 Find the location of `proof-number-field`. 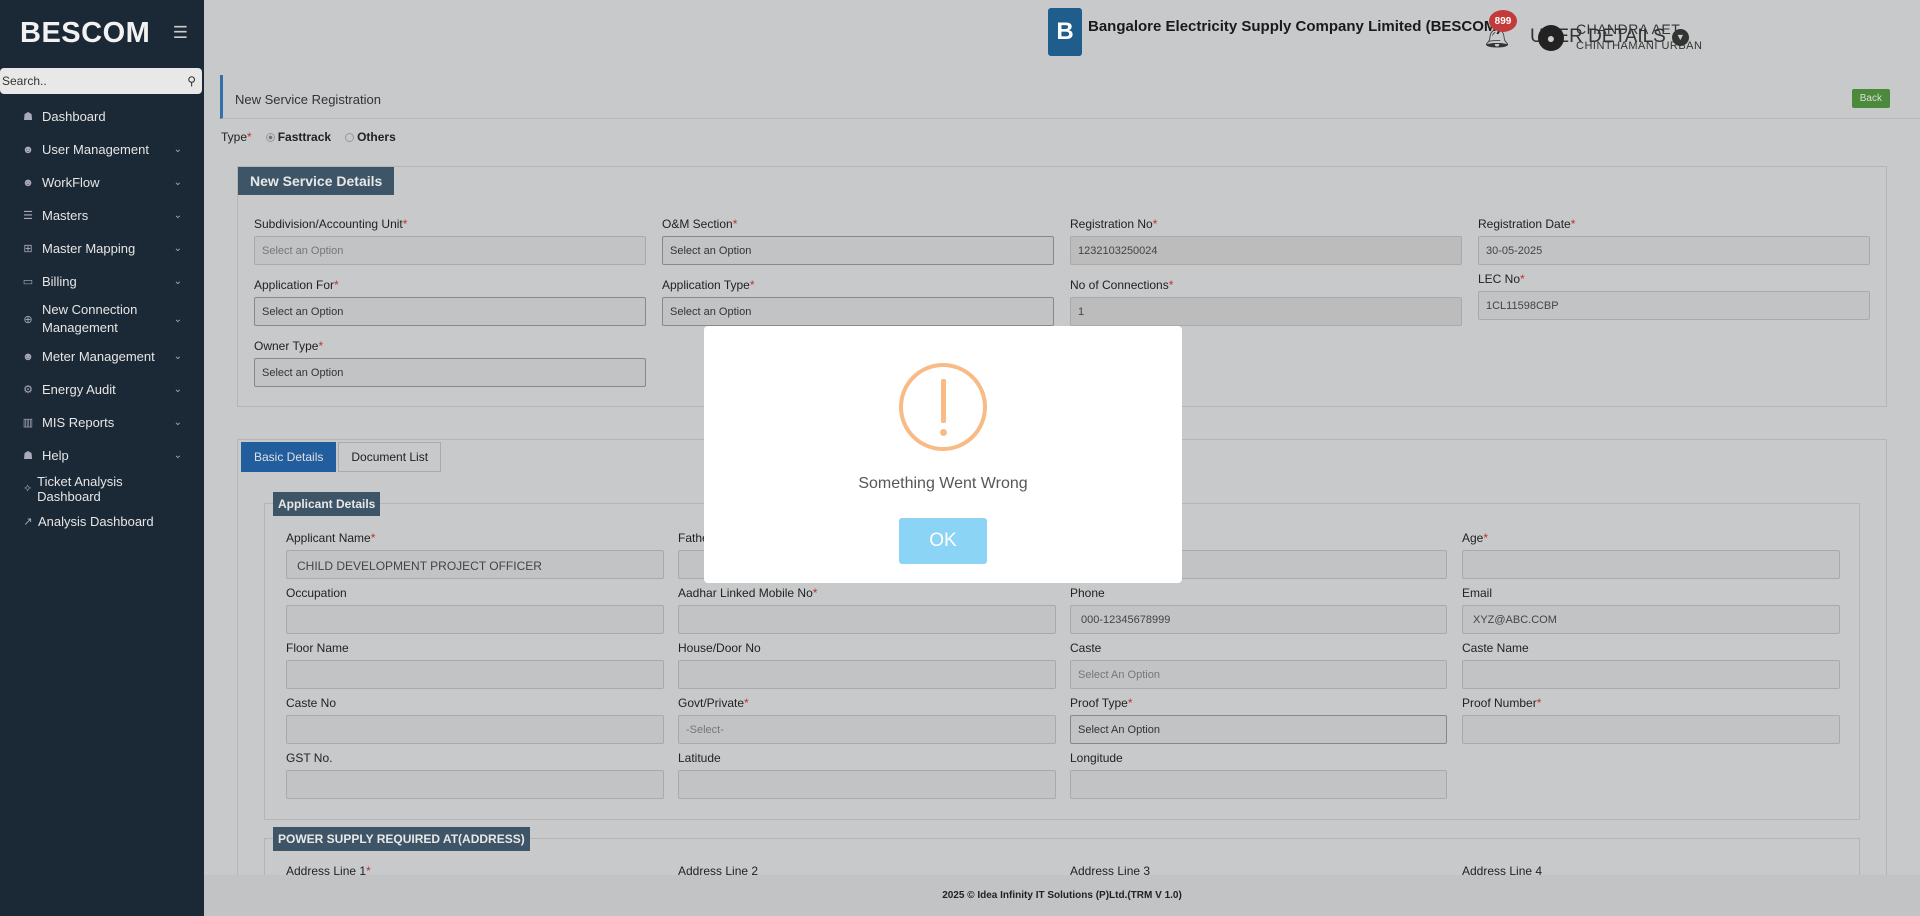

proof-number-field is located at coordinates (1651, 729).